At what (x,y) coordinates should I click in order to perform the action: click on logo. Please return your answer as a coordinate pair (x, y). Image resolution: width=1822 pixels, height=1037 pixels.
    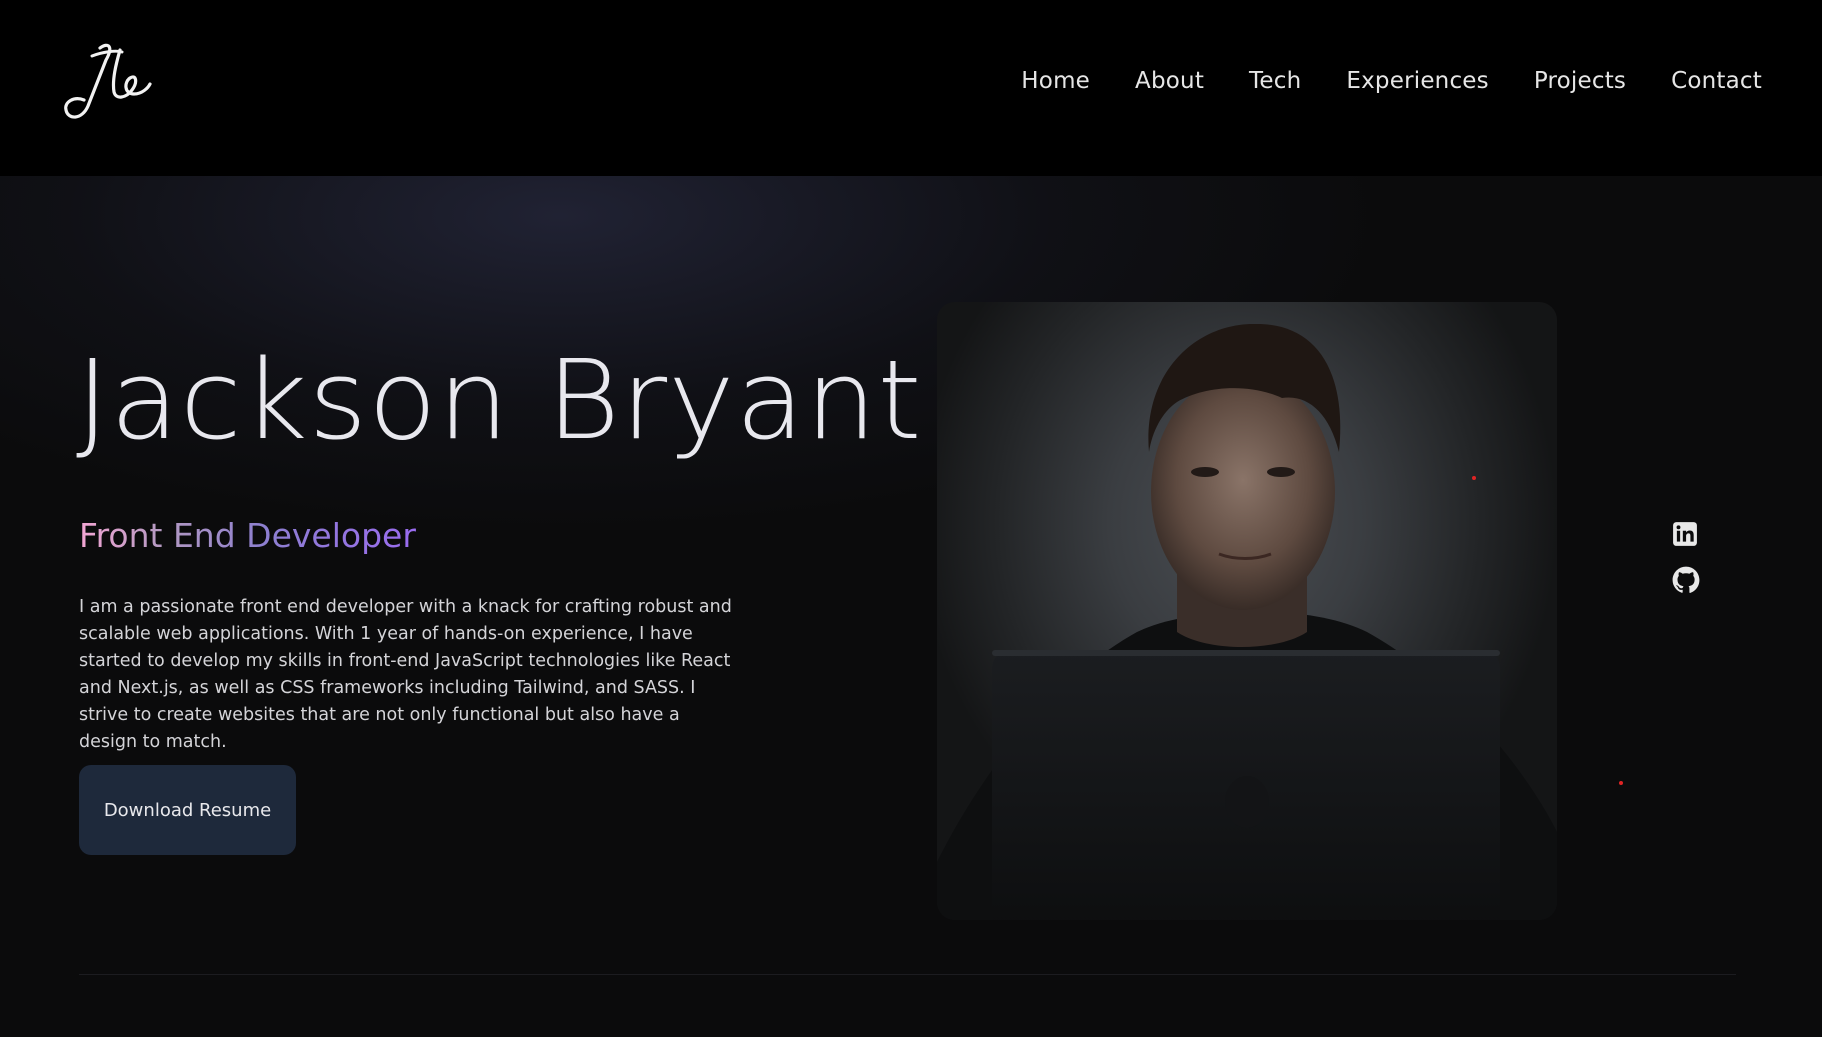
    Looking at the image, I should click on (108, 83).